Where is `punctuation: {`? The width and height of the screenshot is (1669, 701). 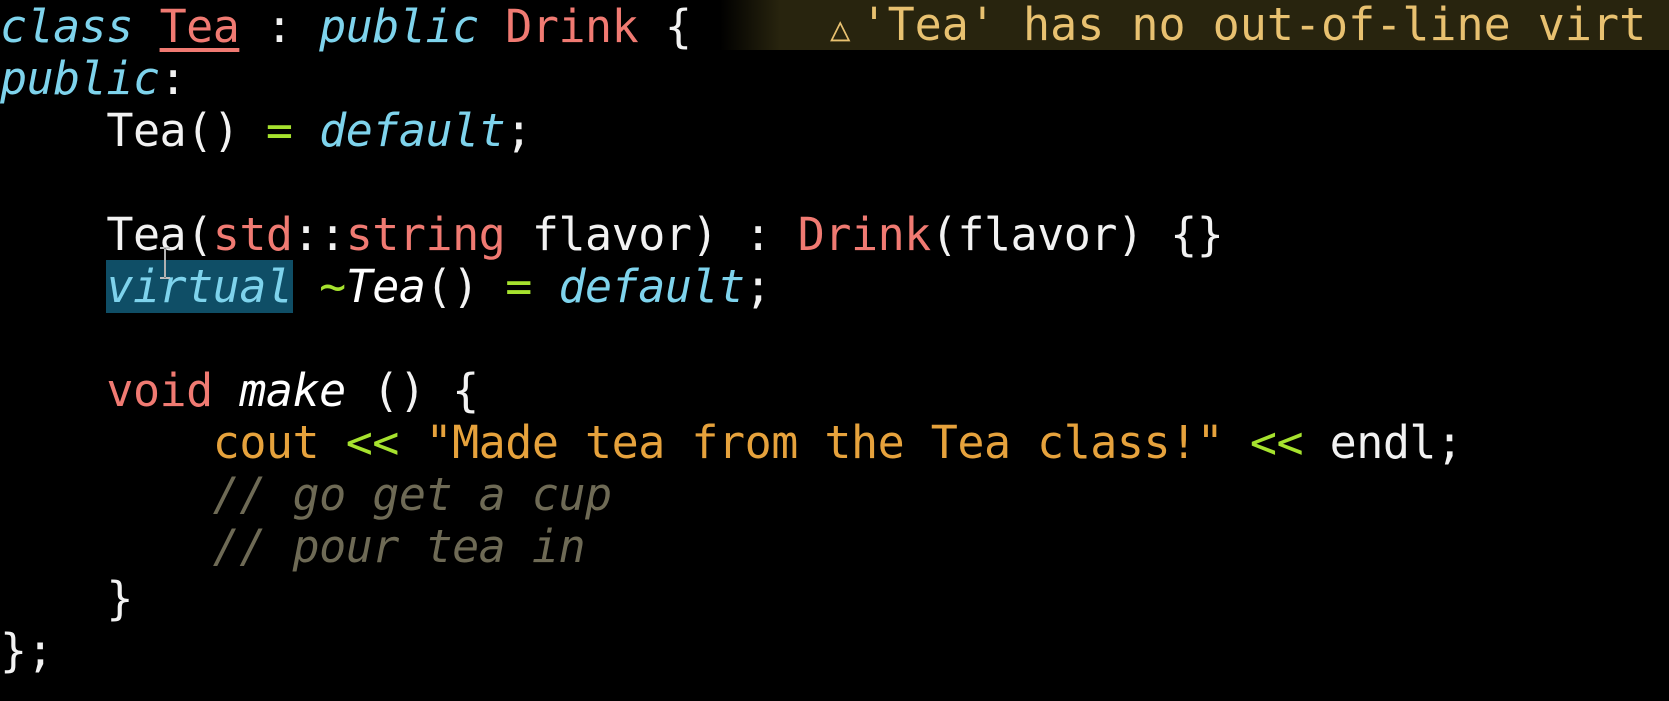 punctuation: { is located at coordinates (665, 26).